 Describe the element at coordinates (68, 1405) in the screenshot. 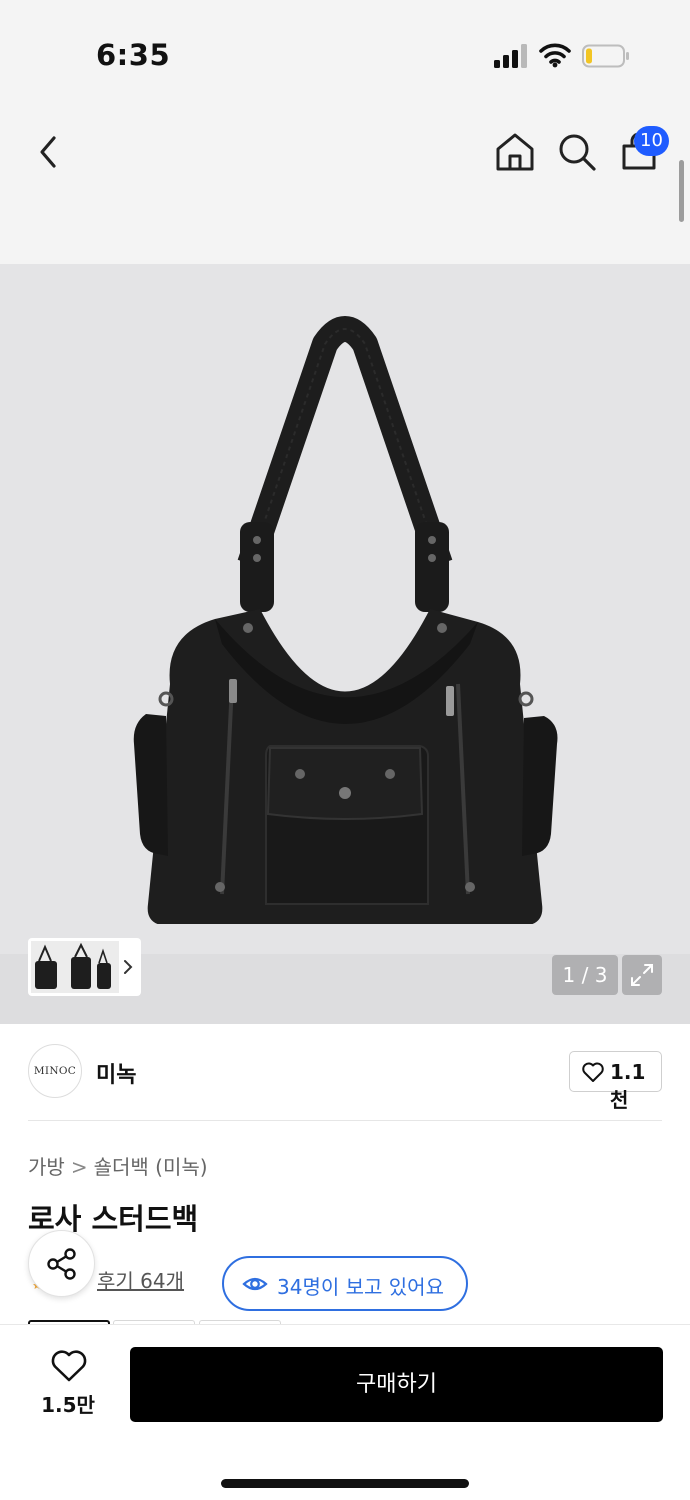

I see `wishlist-count: 1.5만` at that location.